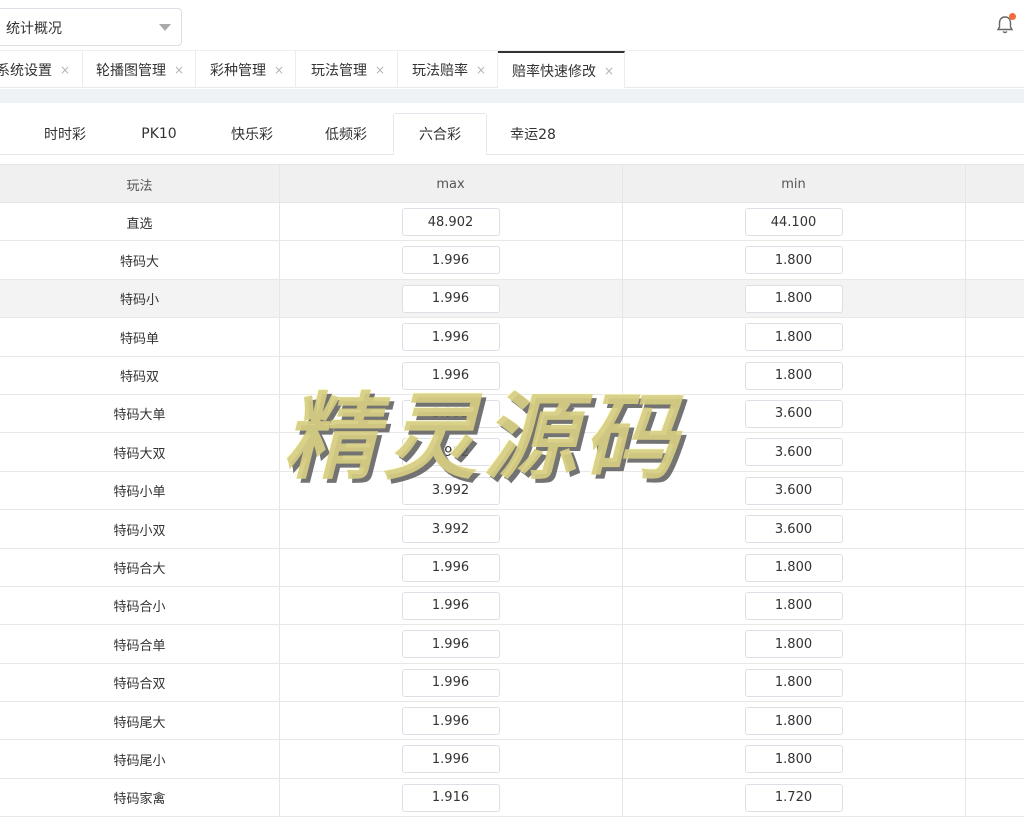 The height and width of the screenshot is (829, 1024). Describe the element at coordinates (65, 134) in the screenshot. I see `subtab-ssc: 时时彩` at that location.